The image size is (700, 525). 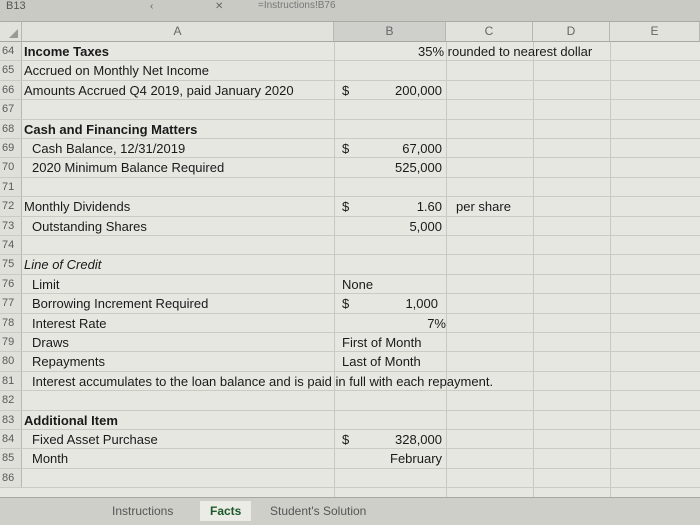 What do you see at coordinates (350, 401) in the screenshot?
I see `table-row: 82` at bounding box center [350, 401].